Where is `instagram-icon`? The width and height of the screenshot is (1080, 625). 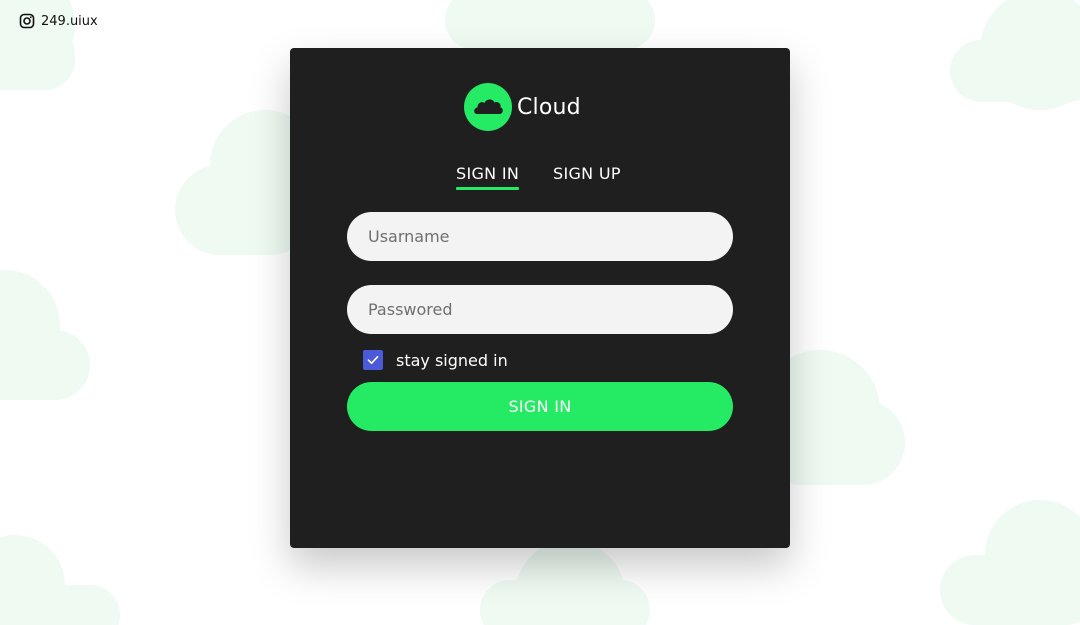 instagram-icon is located at coordinates (27, 21).